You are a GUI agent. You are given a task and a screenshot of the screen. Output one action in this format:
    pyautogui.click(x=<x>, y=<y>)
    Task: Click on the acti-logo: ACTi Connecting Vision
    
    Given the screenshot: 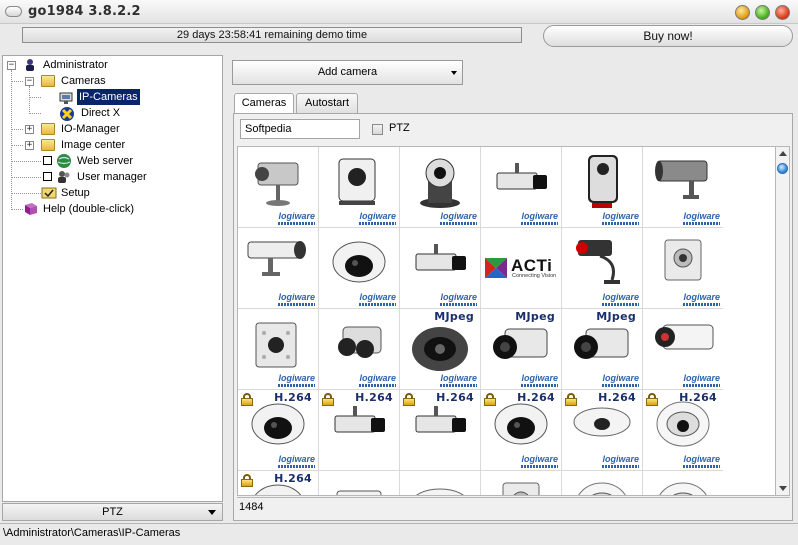 What is the action you would take?
    pyautogui.click(x=521, y=268)
    